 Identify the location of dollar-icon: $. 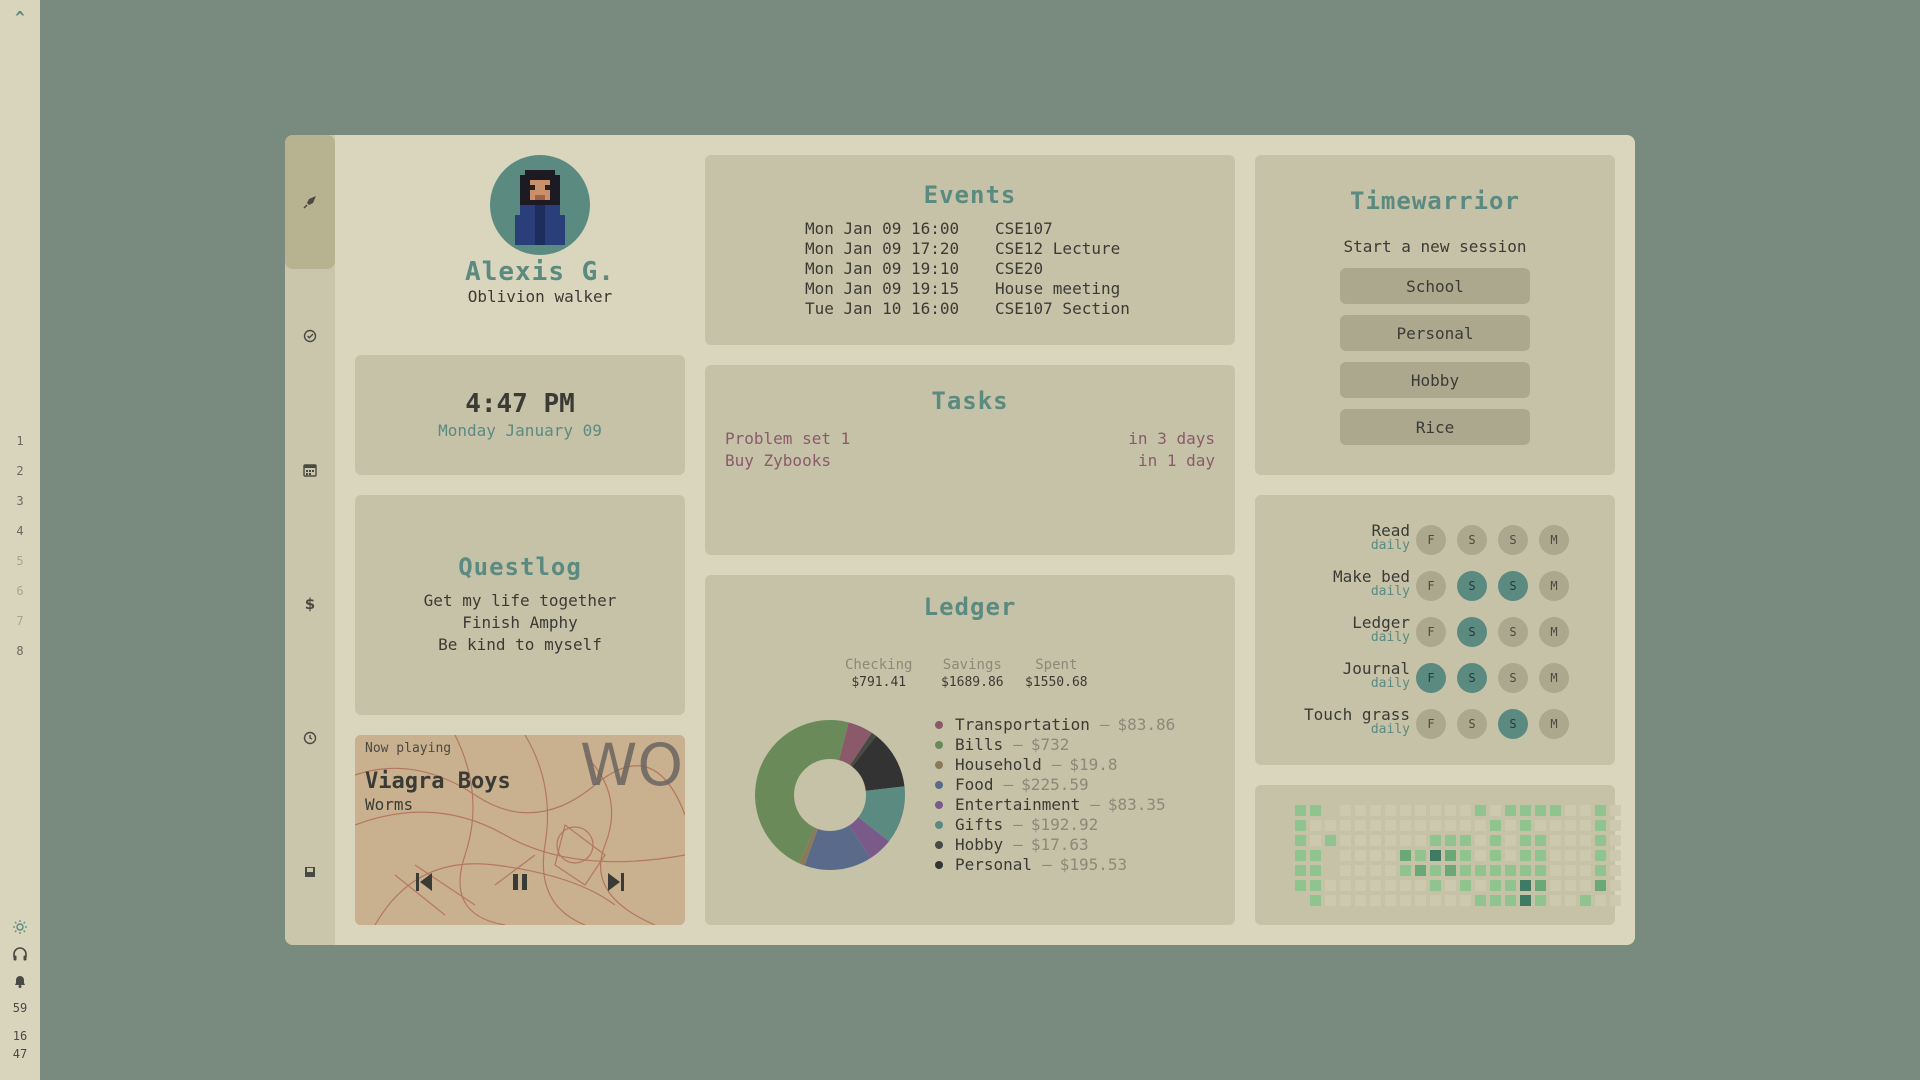
(310, 604).